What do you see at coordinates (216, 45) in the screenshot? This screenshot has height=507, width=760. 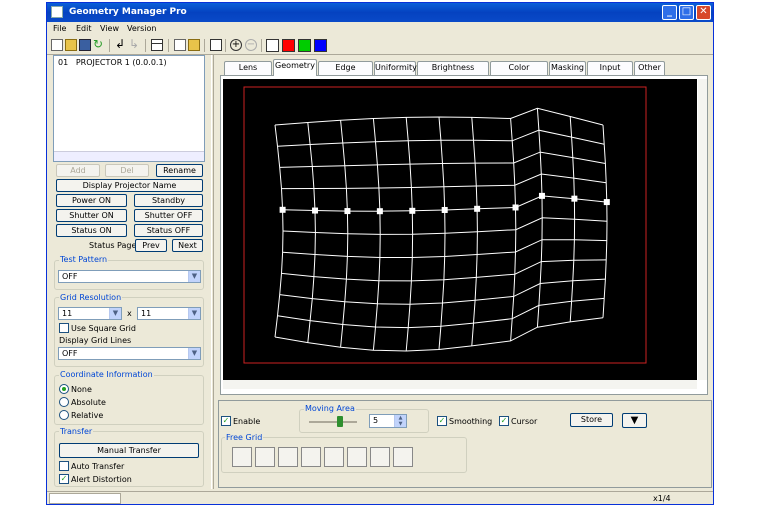 I see `screen-icon` at bounding box center [216, 45].